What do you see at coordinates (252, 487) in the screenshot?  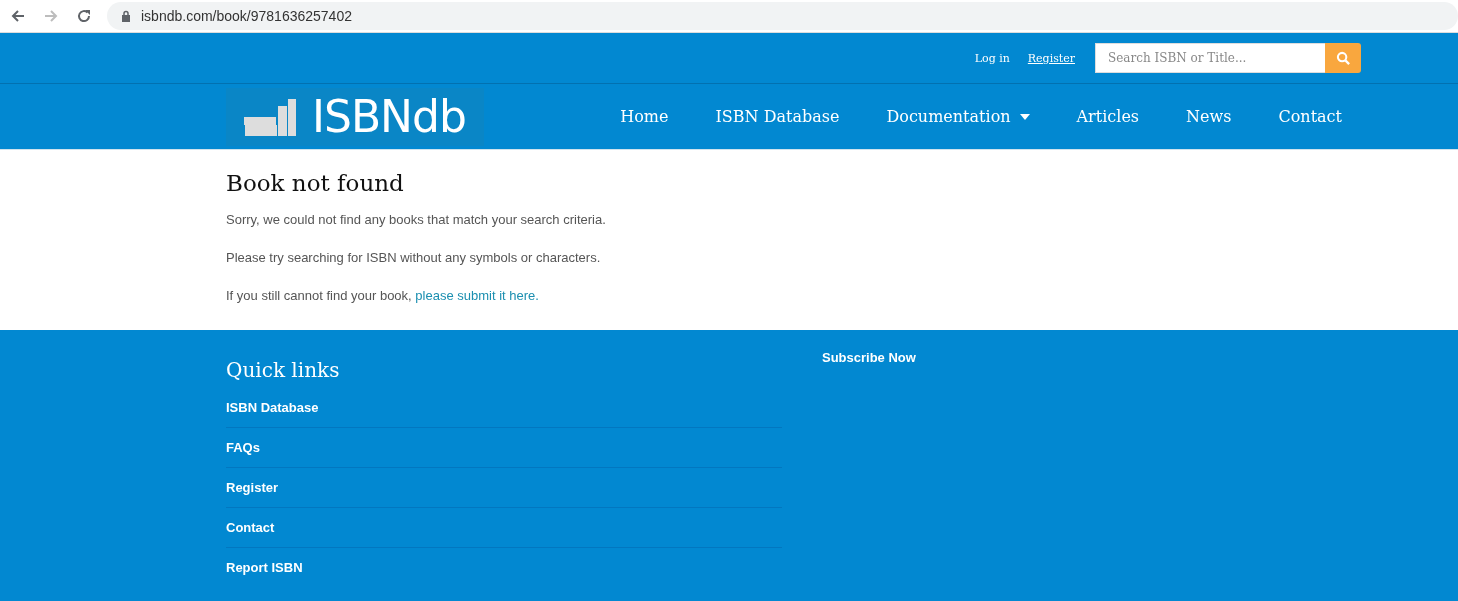 I see `quick-link: Register` at bounding box center [252, 487].